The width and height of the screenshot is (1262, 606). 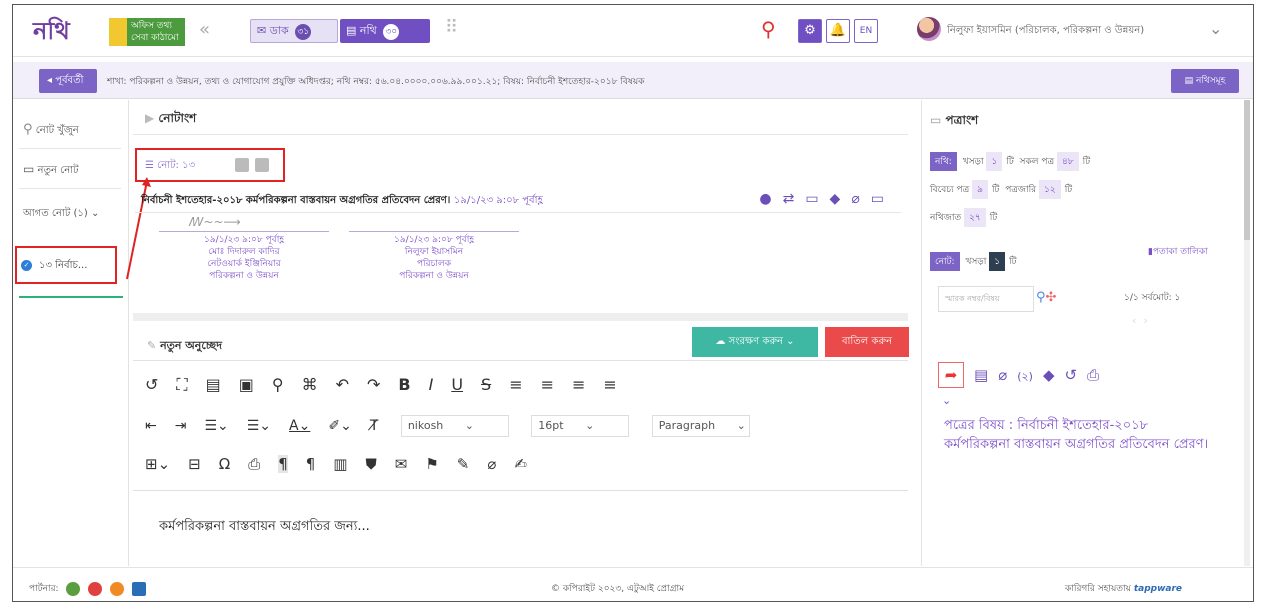 I want to click on notes-header: ▶ নোটাংশ, so click(x=520, y=117).